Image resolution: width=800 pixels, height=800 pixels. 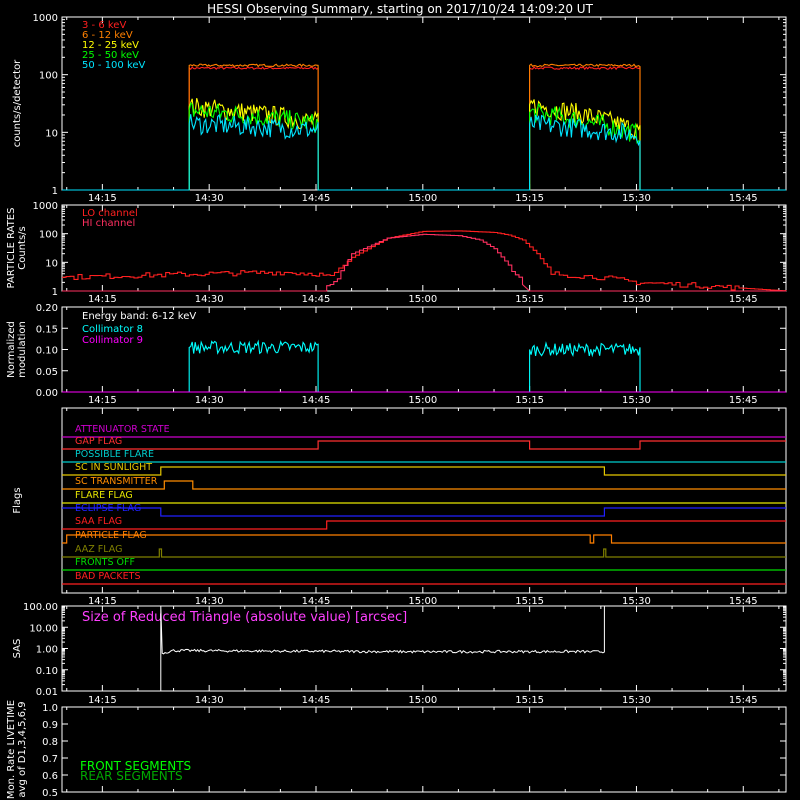 I want to click on y-tick-label: 100.00, so click(x=40, y=607).